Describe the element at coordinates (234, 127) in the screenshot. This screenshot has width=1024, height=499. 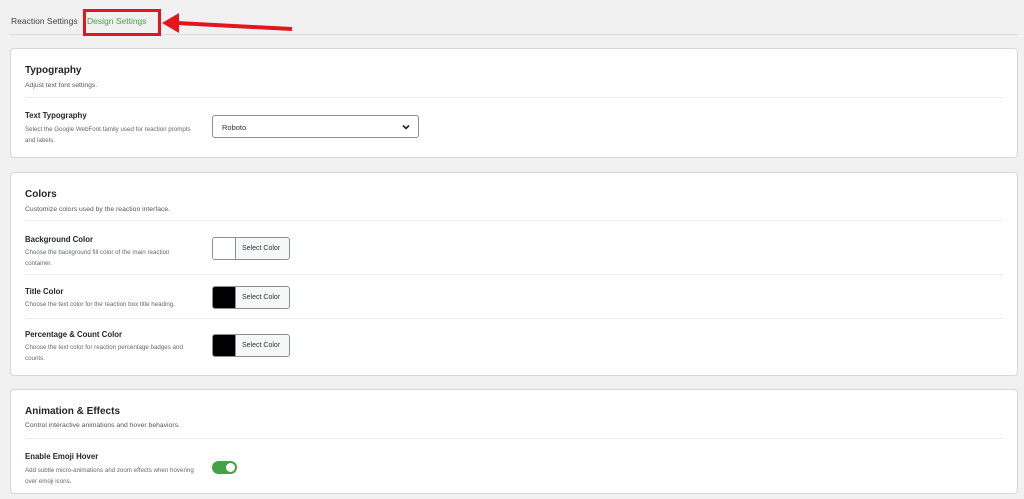
I see `font-family-value: Roboto` at that location.